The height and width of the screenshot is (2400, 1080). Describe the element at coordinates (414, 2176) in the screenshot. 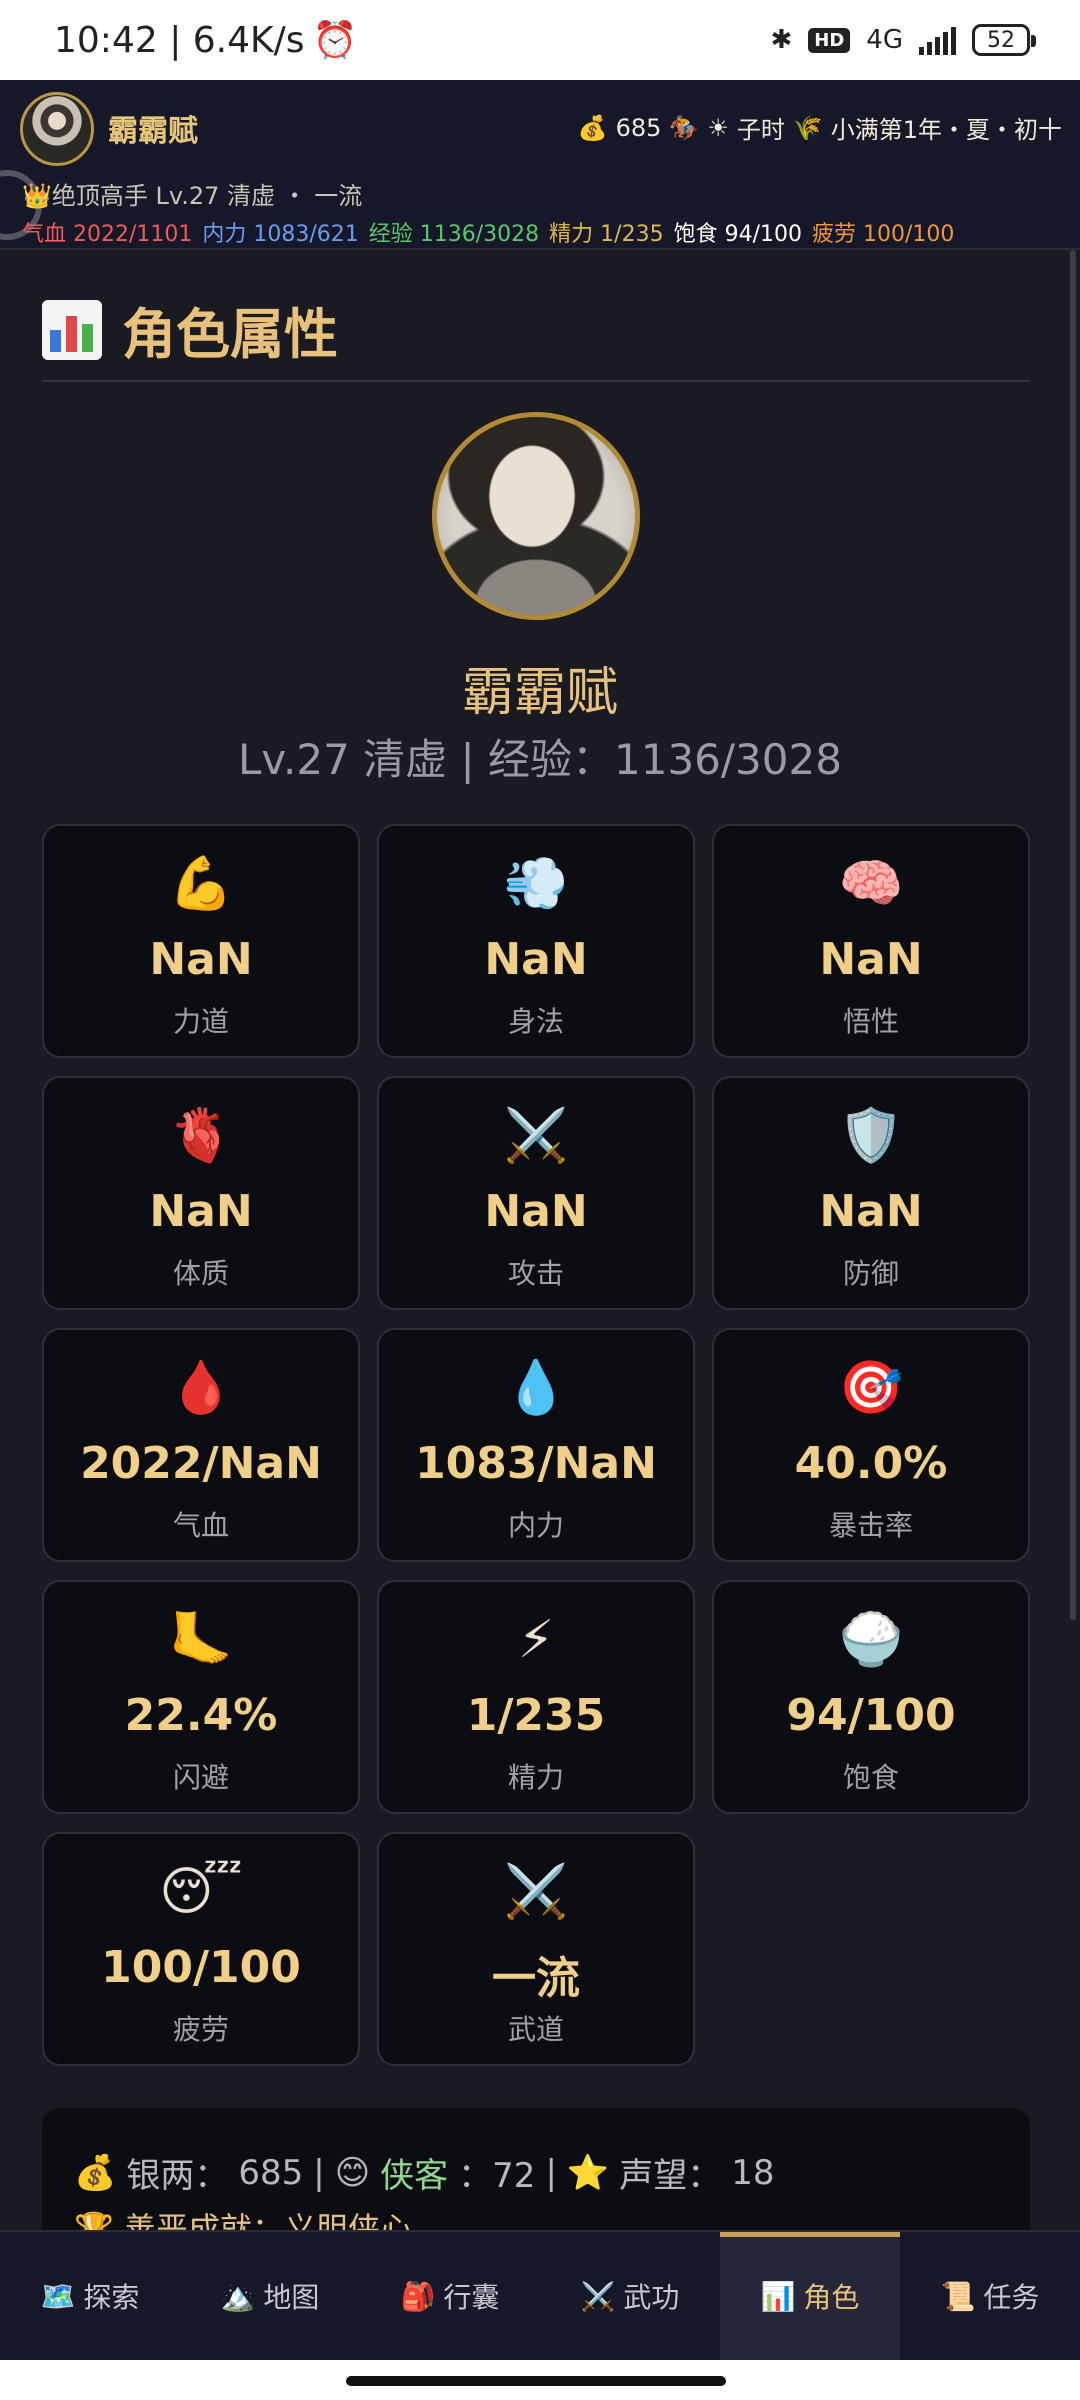

I see `xiake-label: 侠客` at that location.